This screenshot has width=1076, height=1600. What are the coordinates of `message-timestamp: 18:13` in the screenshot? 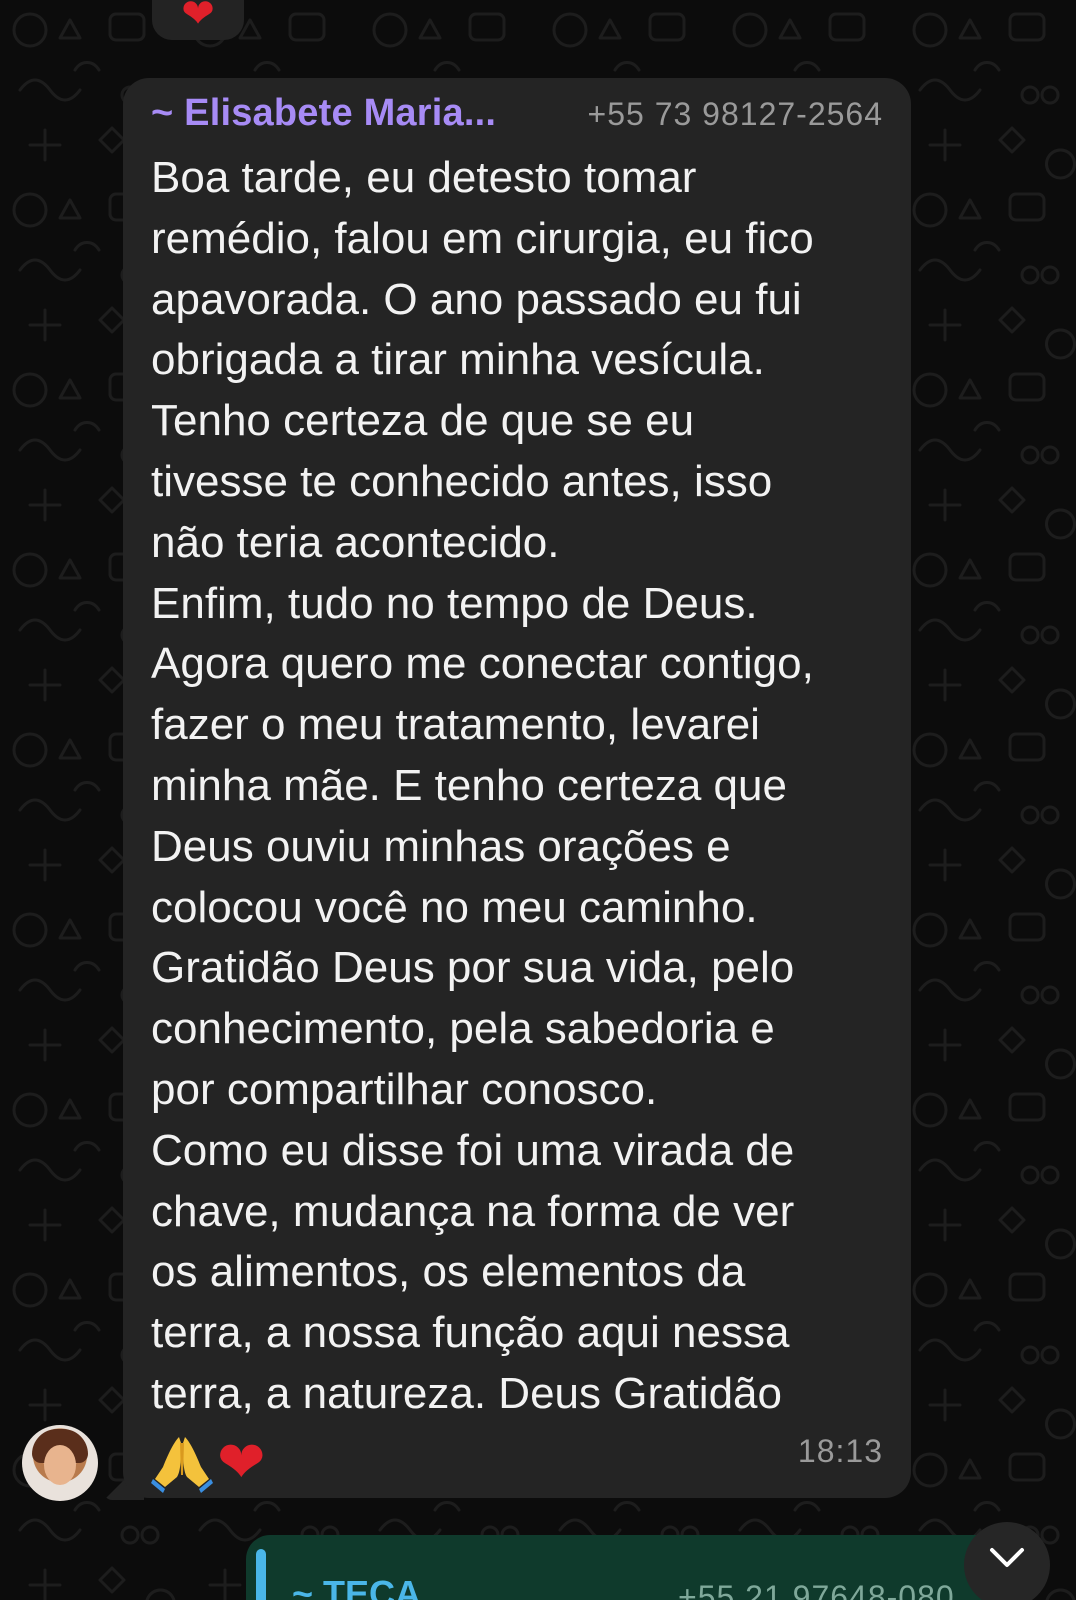 It's located at (840, 1451).